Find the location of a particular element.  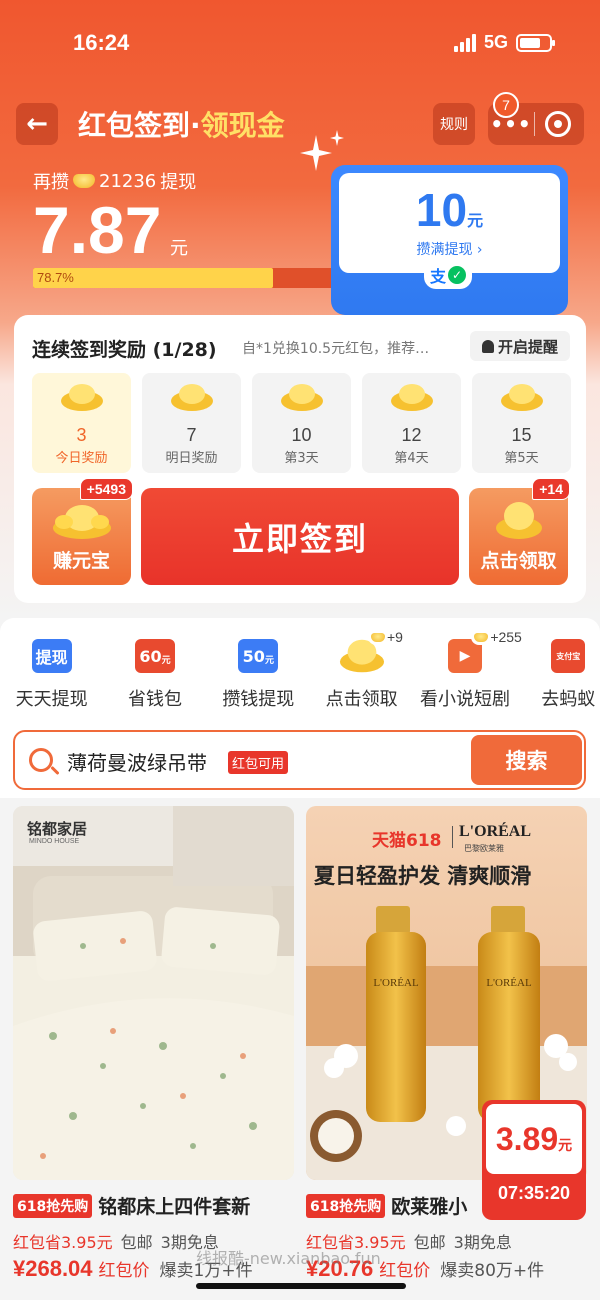

reward-day: 15 第5天 is located at coordinates (521, 423).